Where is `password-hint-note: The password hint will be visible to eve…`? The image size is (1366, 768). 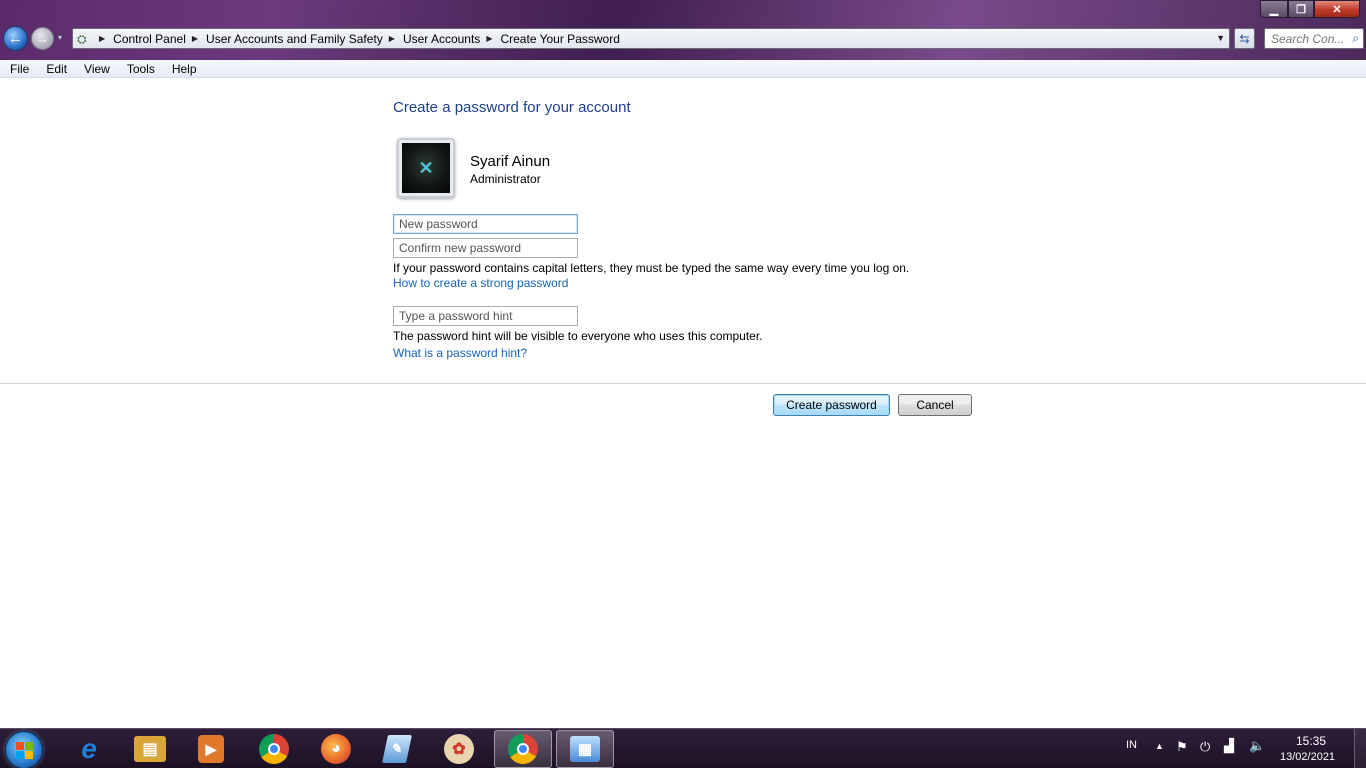
password-hint-note: The password hint will be visible to eve… is located at coordinates (578, 336).